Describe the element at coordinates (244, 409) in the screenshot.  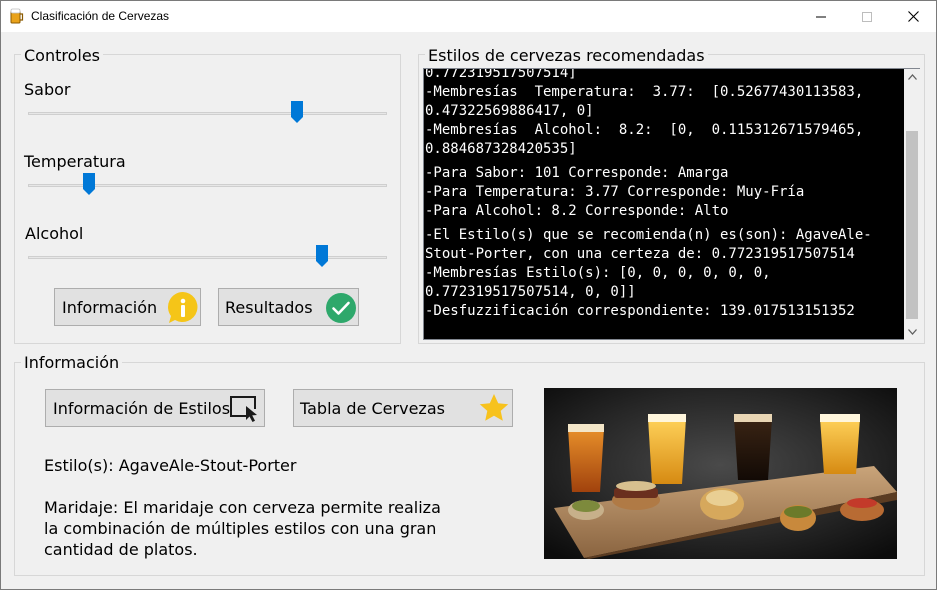
I see `cursor-window-icon` at that location.